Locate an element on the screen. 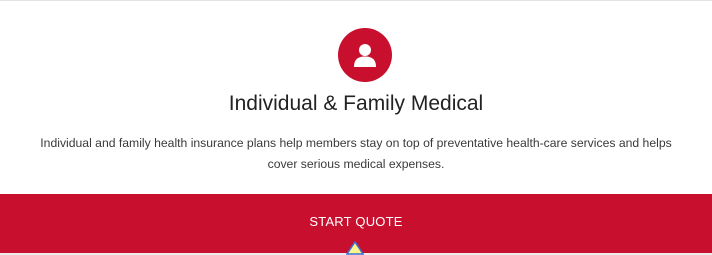 This screenshot has height=255, width=712. card-title: Individual & Family Medical is located at coordinates (356, 103).